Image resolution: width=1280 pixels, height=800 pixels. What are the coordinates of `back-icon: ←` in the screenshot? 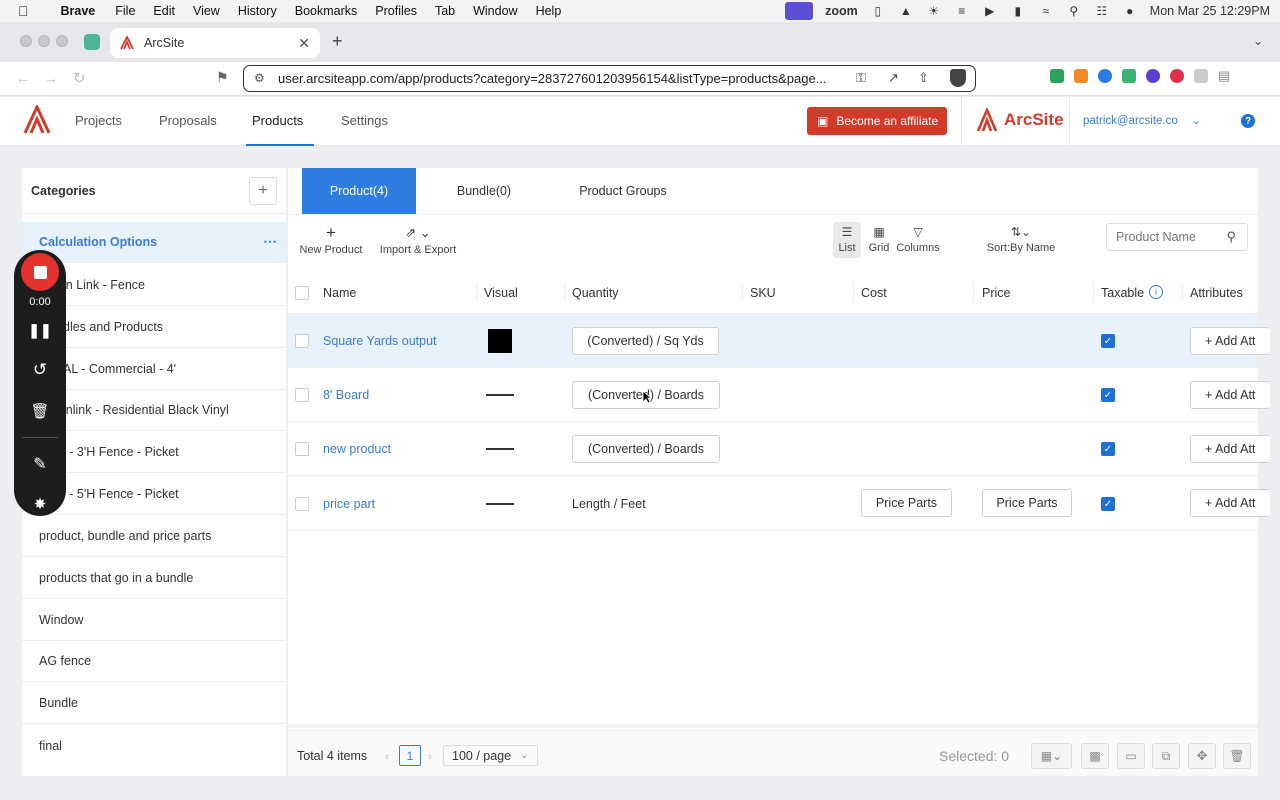 It's located at (23, 78).